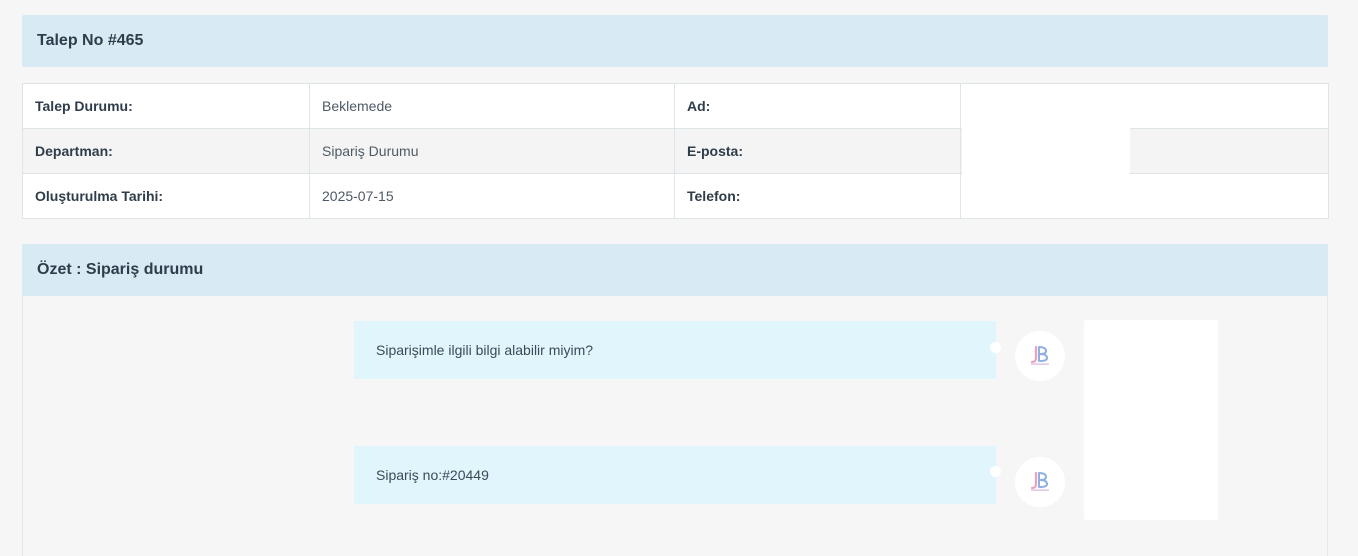  What do you see at coordinates (166, 106) in the screenshot?
I see `status-label: Talep Durumu:` at bounding box center [166, 106].